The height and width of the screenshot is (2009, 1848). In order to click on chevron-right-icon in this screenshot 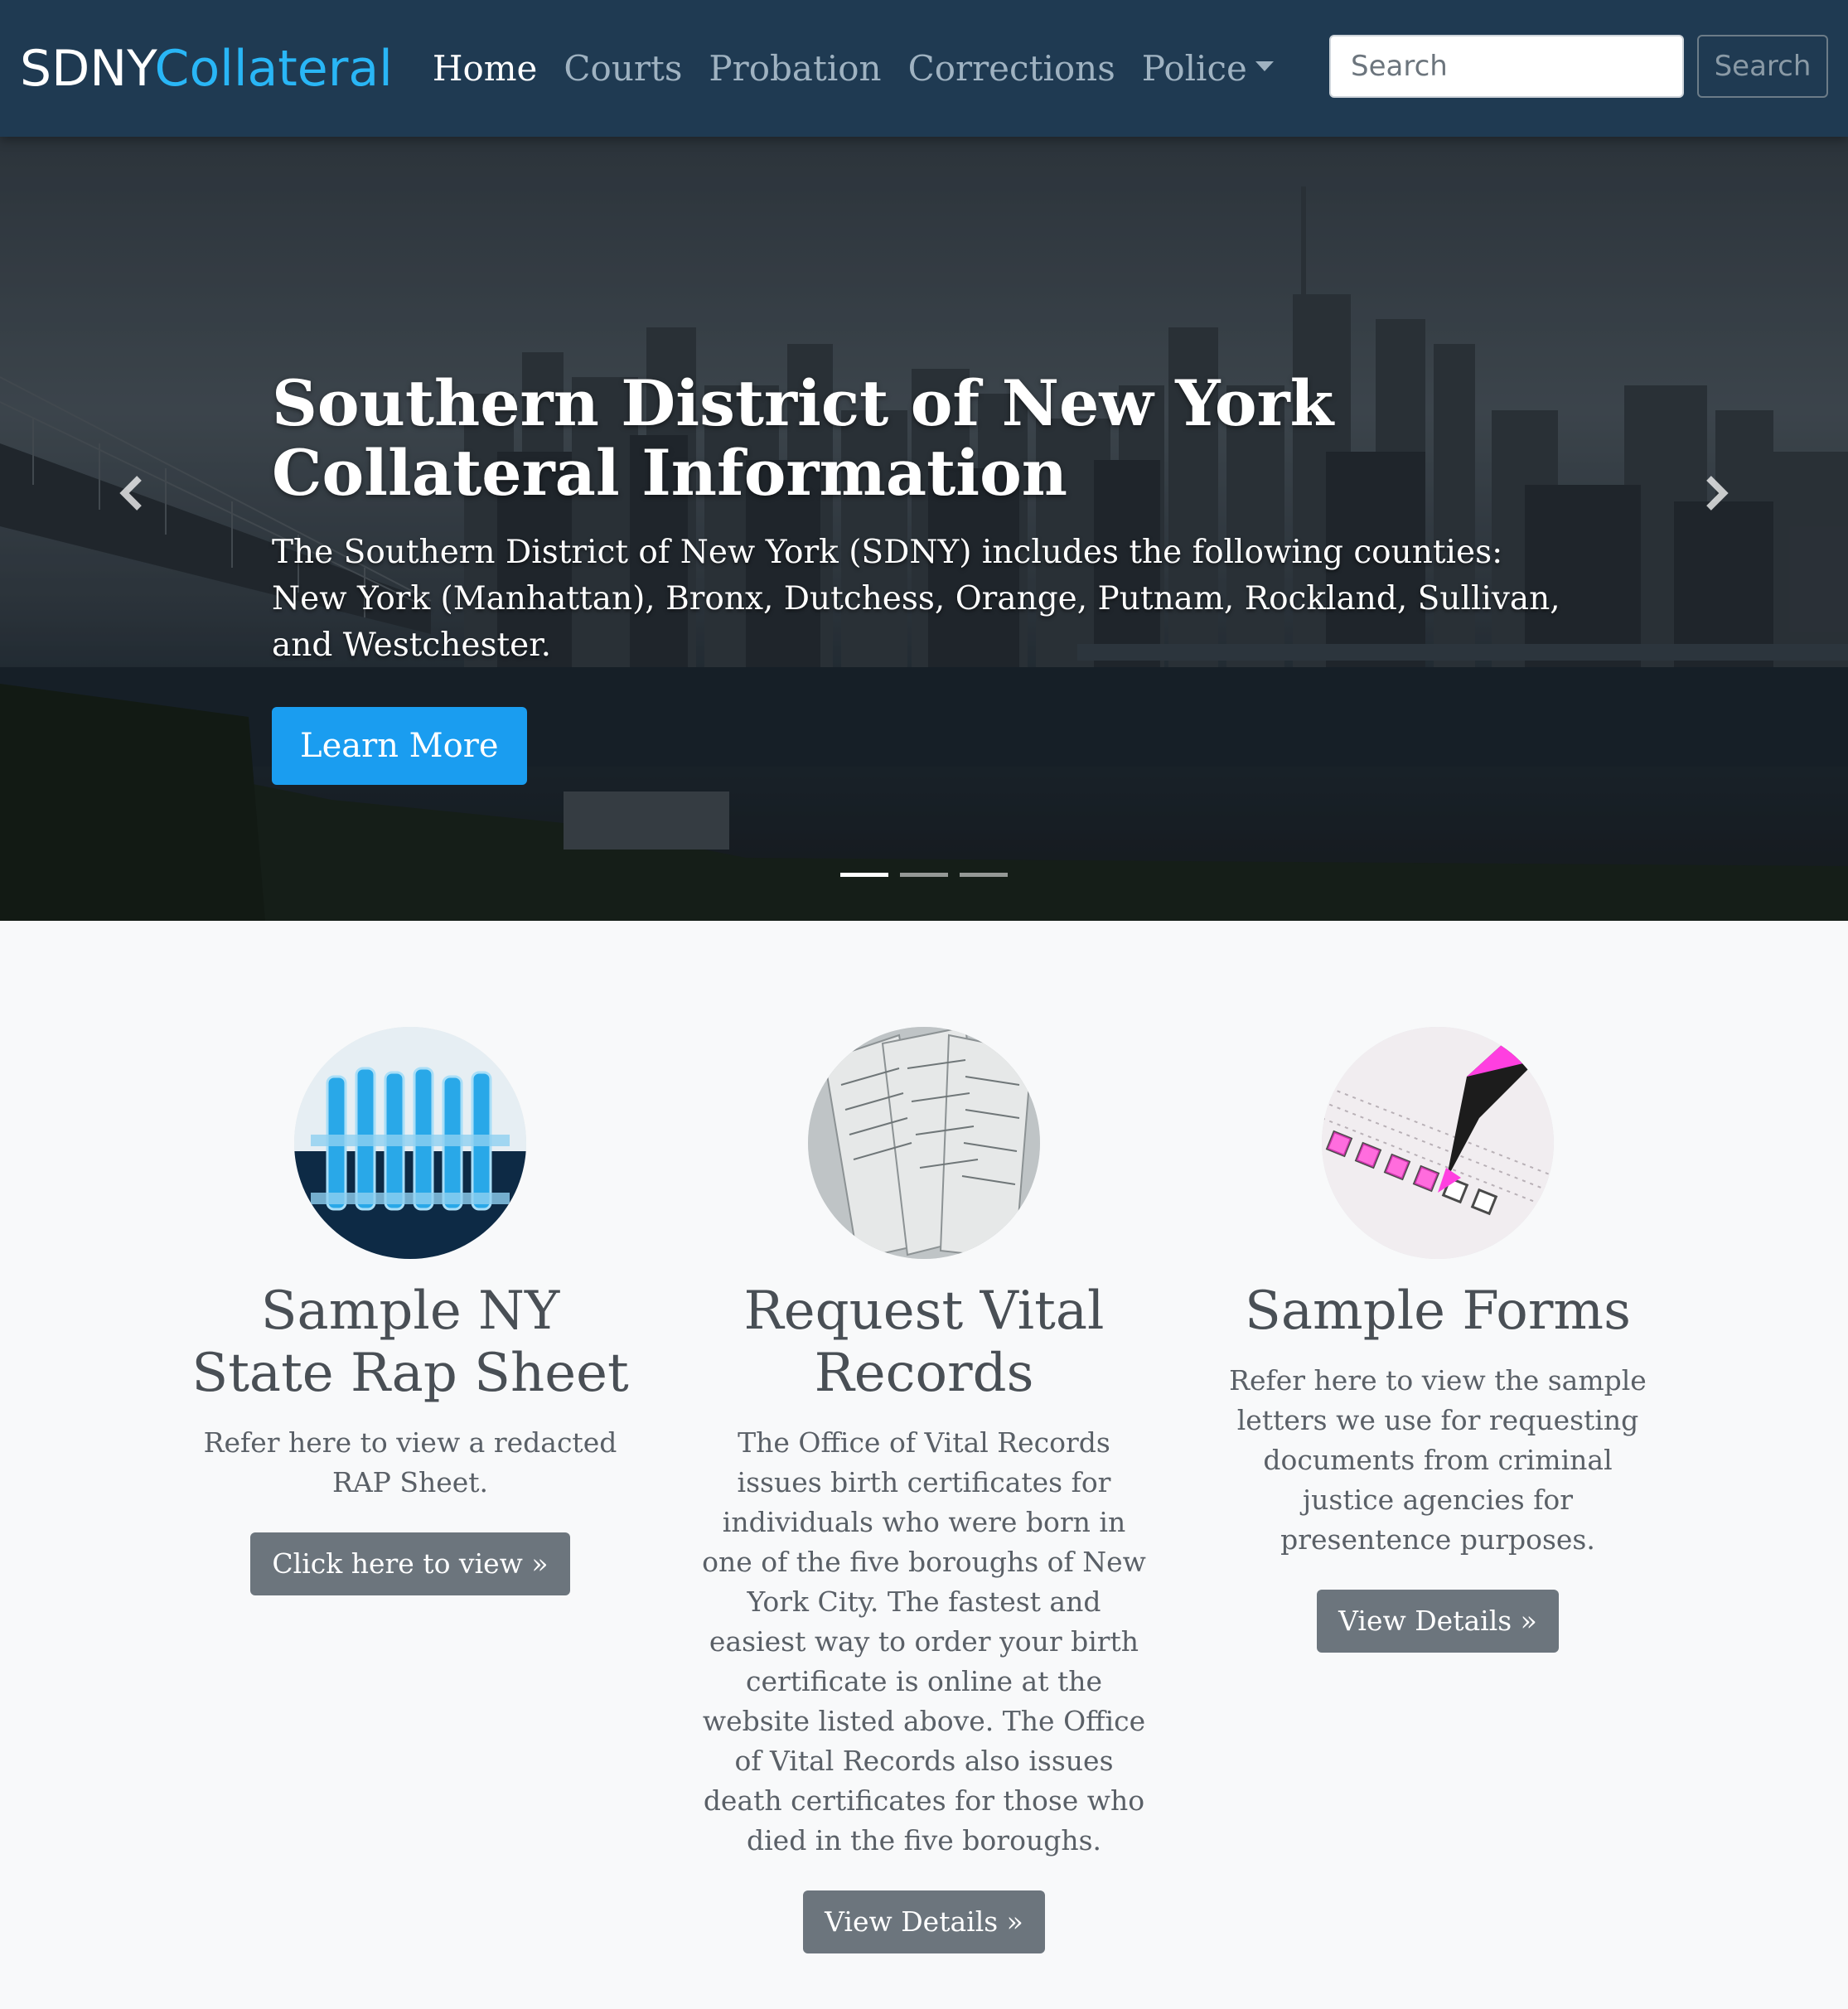, I will do `click(1717, 493)`.